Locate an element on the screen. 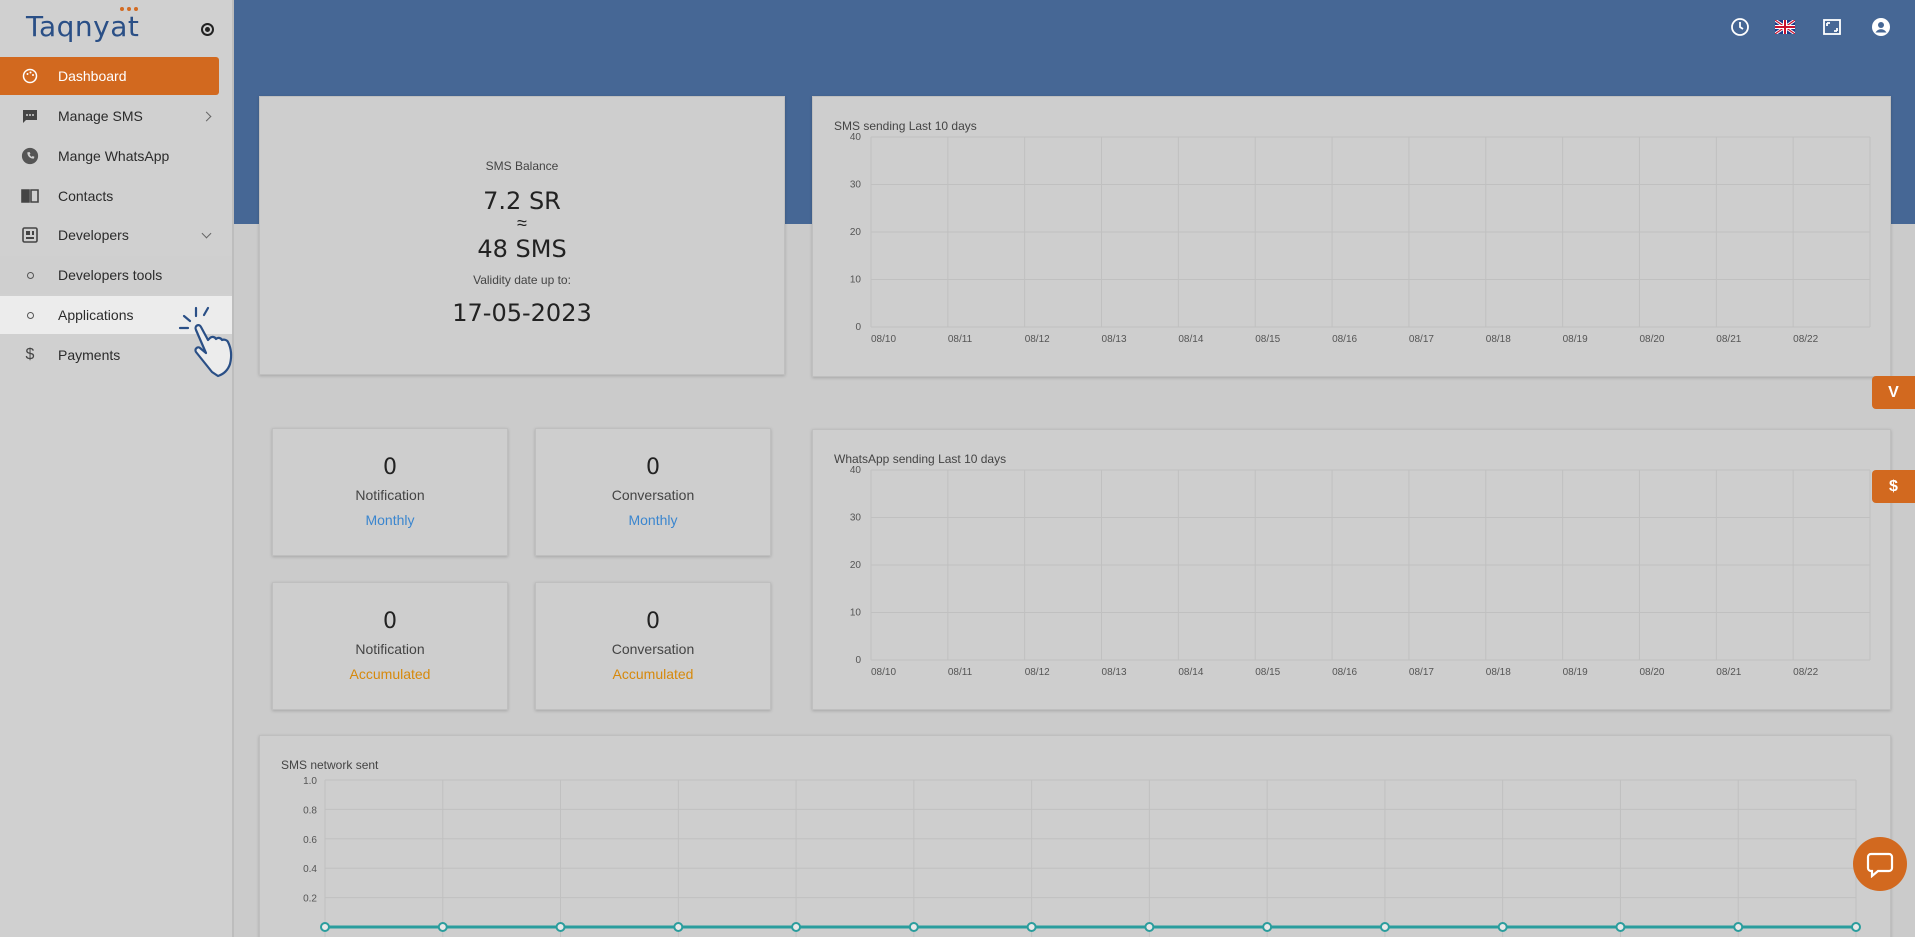 The width and height of the screenshot is (1915, 937). sidebar-item-label: Contacts is located at coordinates (86, 196).